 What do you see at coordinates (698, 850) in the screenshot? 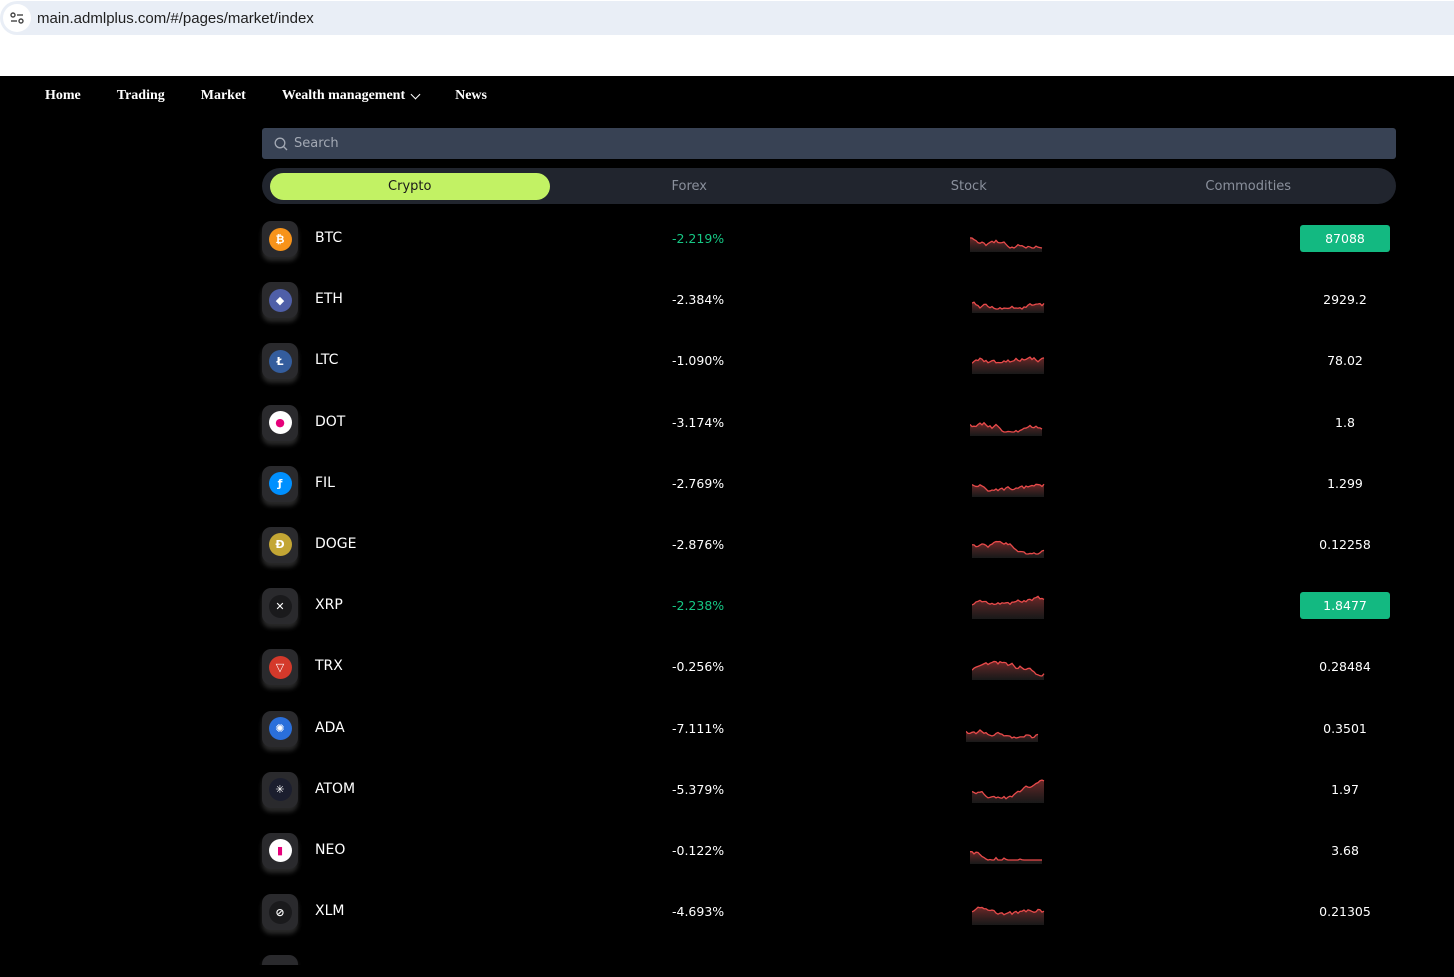
I see `change-percent: -0.122%` at bounding box center [698, 850].